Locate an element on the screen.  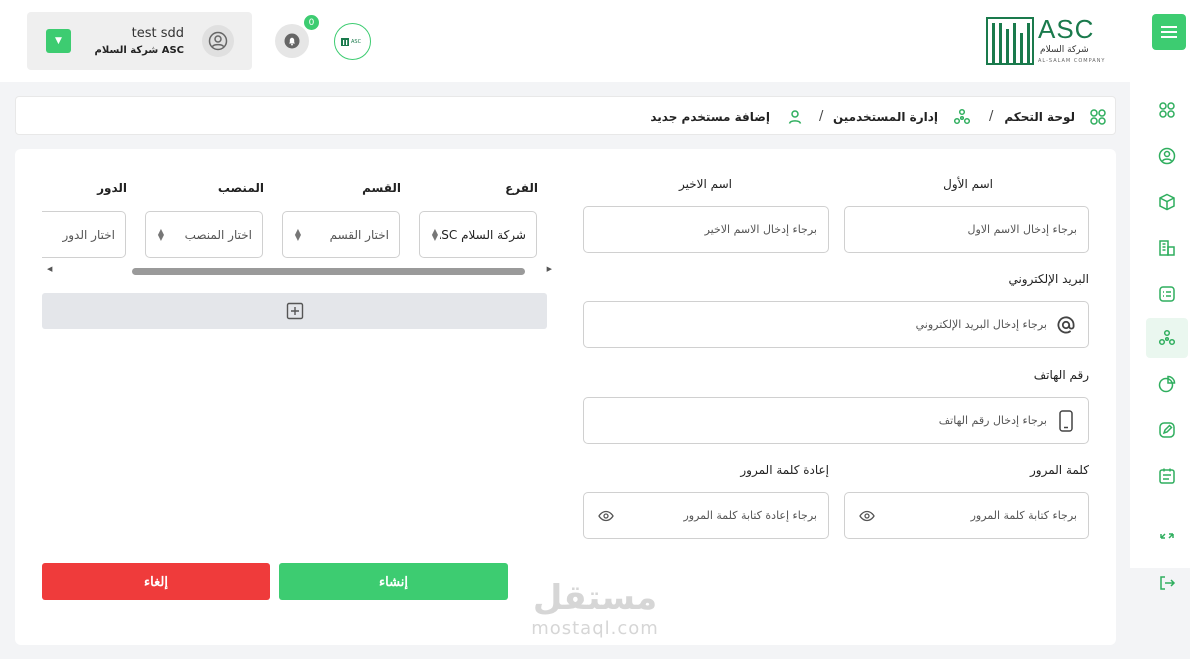
branch-select: شركة السلام ASC ▲▼ is located at coordinates (478, 234).